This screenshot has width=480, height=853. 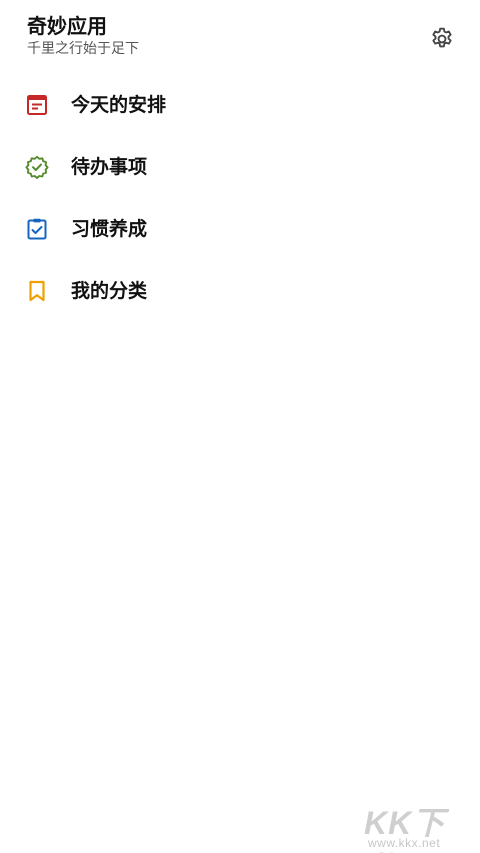 What do you see at coordinates (240, 105) in the screenshot?
I see `menu-item-today-schedule: 今天的安排` at bounding box center [240, 105].